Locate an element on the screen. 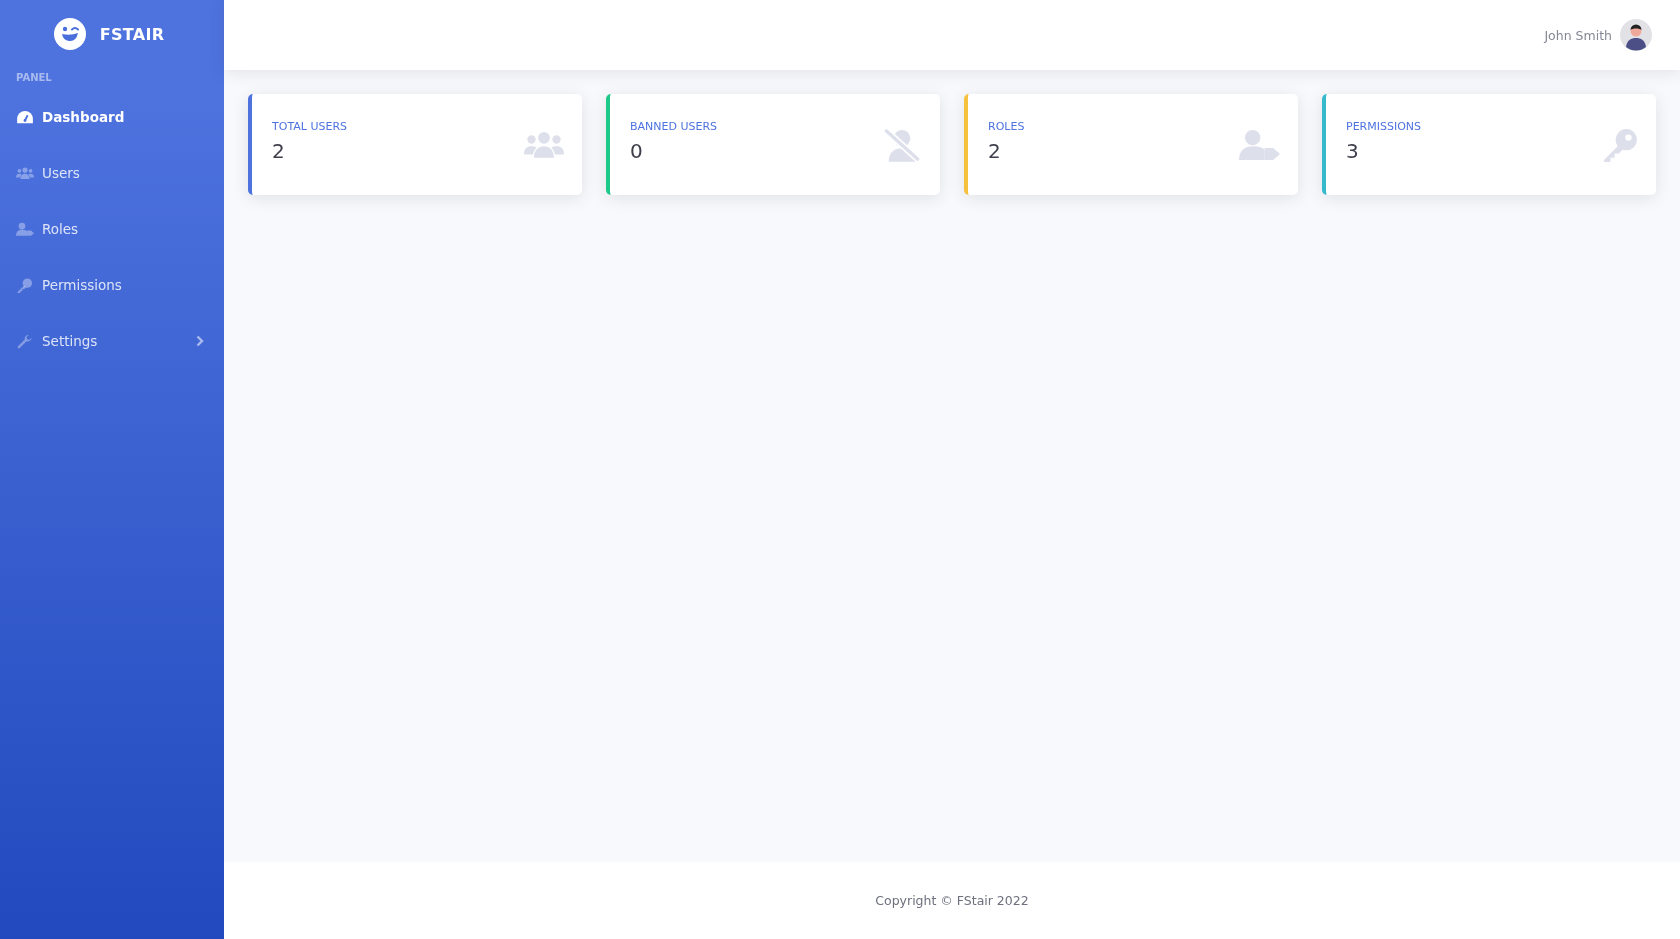  stat-label: BANNED USERS is located at coordinates (674, 126).